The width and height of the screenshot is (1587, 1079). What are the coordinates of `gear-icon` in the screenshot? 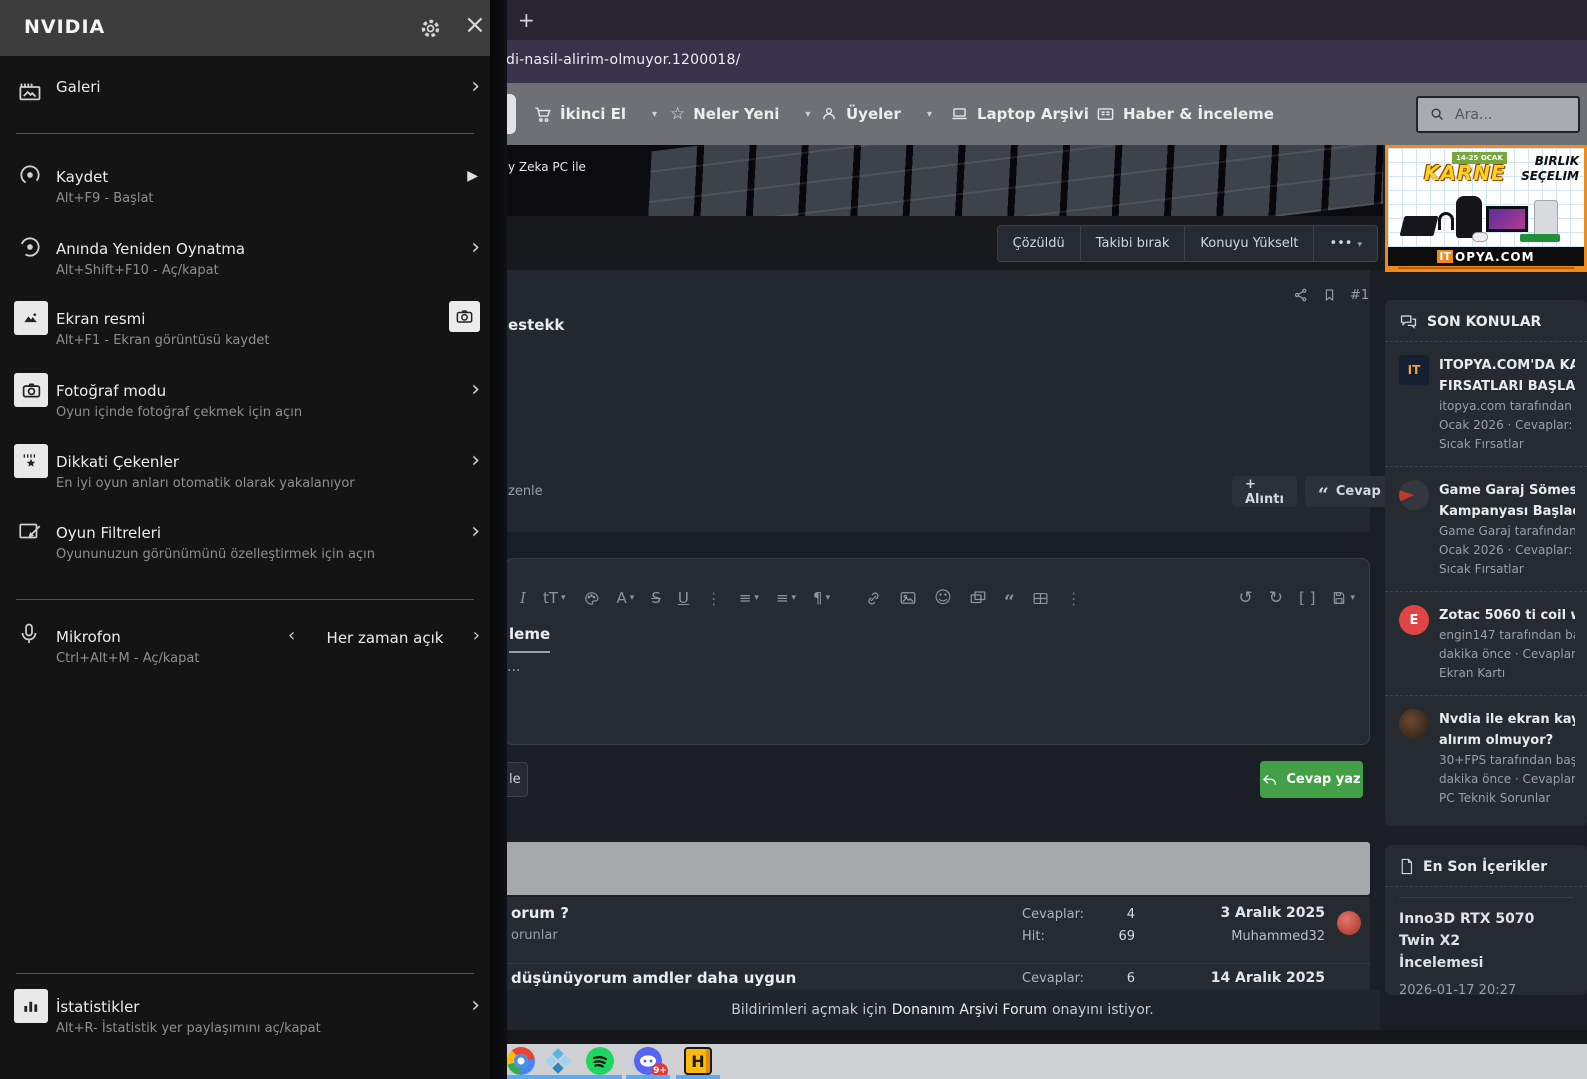 It's located at (430, 28).